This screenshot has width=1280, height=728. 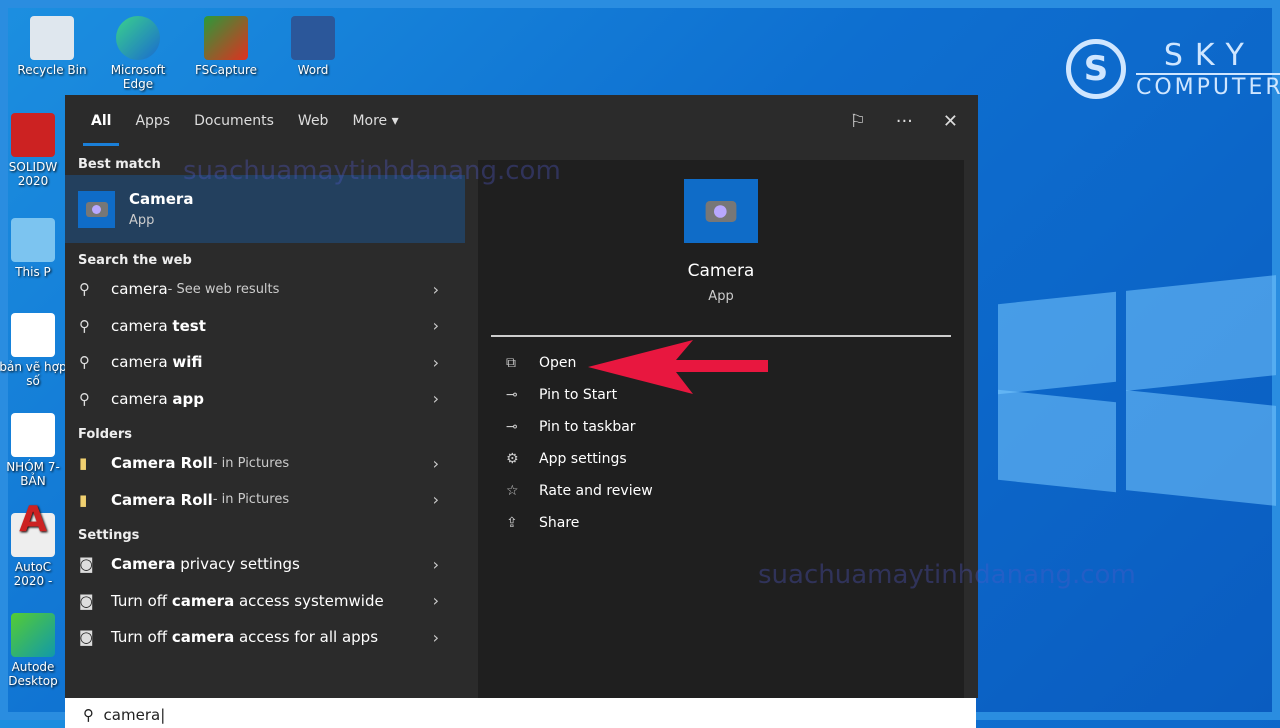 What do you see at coordinates (34, 545) in the screenshot?
I see `desktop-icon-autocad: A AutoC 2020 -` at bounding box center [34, 545].